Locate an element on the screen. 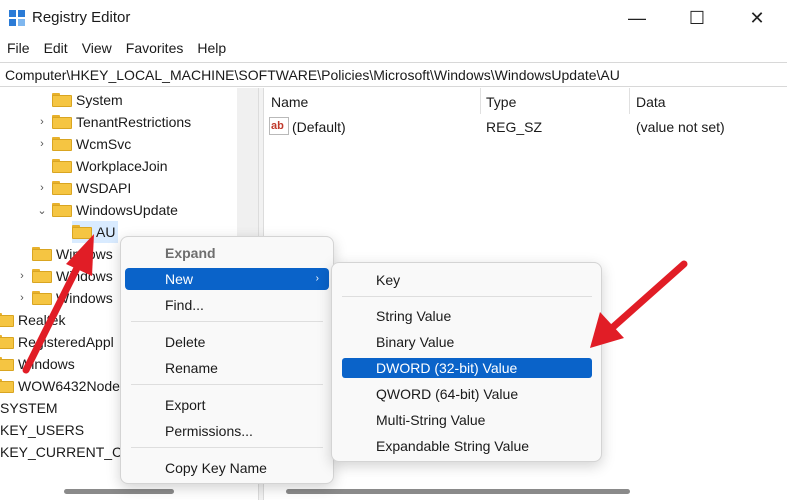 The height and width of the screenshot is (500, 787). close-button: ✕ is located at coordinates (757, 18).